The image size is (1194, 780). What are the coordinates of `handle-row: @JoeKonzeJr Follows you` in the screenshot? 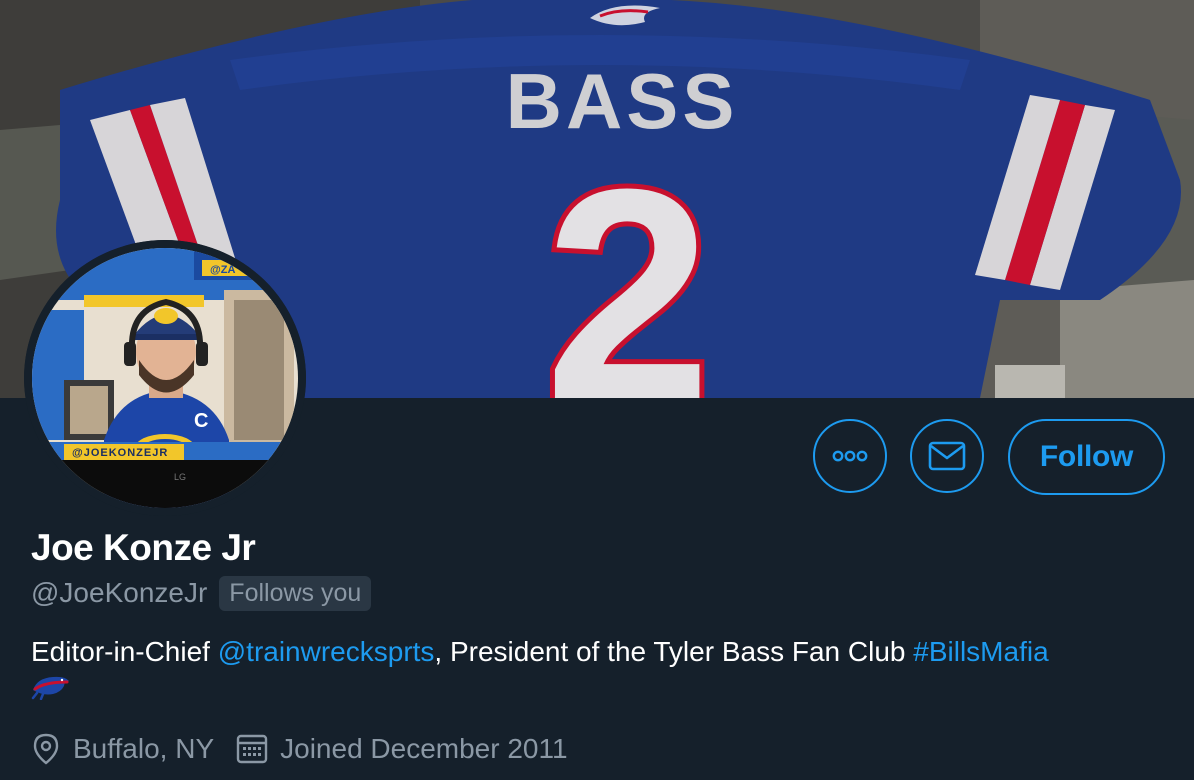 It's located at (201, 593).